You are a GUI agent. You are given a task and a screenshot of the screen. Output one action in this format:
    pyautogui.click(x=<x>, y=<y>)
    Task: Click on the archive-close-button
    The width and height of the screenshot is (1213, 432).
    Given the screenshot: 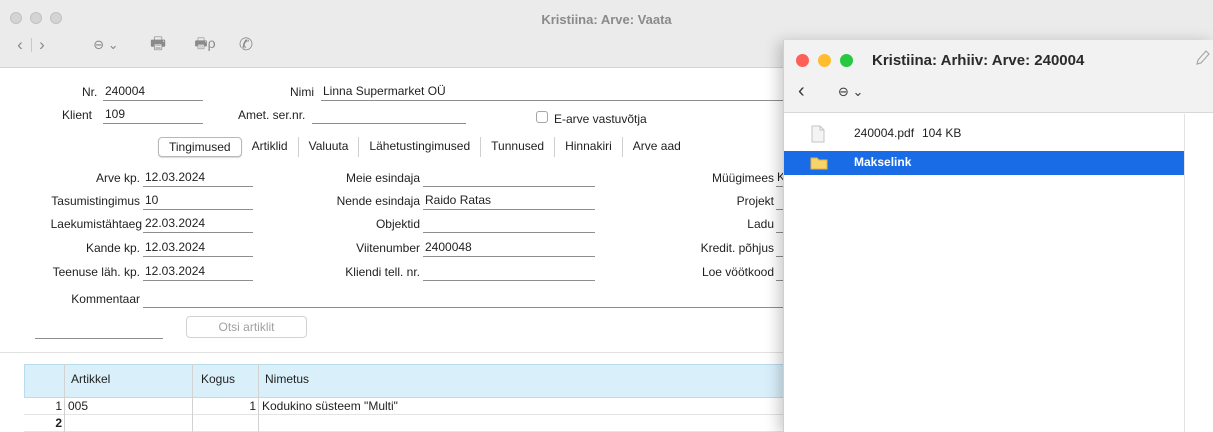 What is the action you would take?
    pyautogui.click(x=802, y=60)
    